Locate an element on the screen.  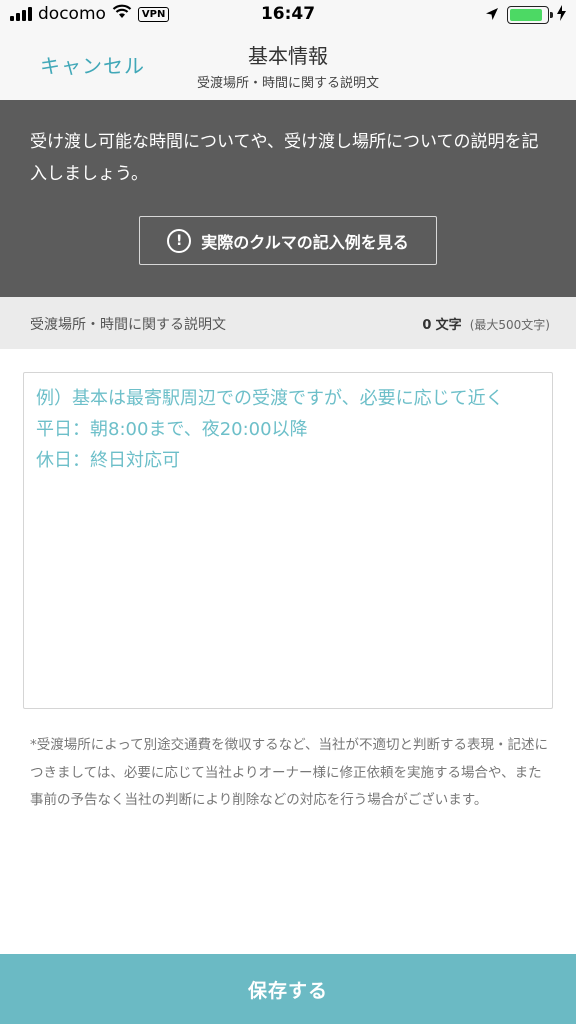
location-arrow-icon is located at coordinates (492, 15).